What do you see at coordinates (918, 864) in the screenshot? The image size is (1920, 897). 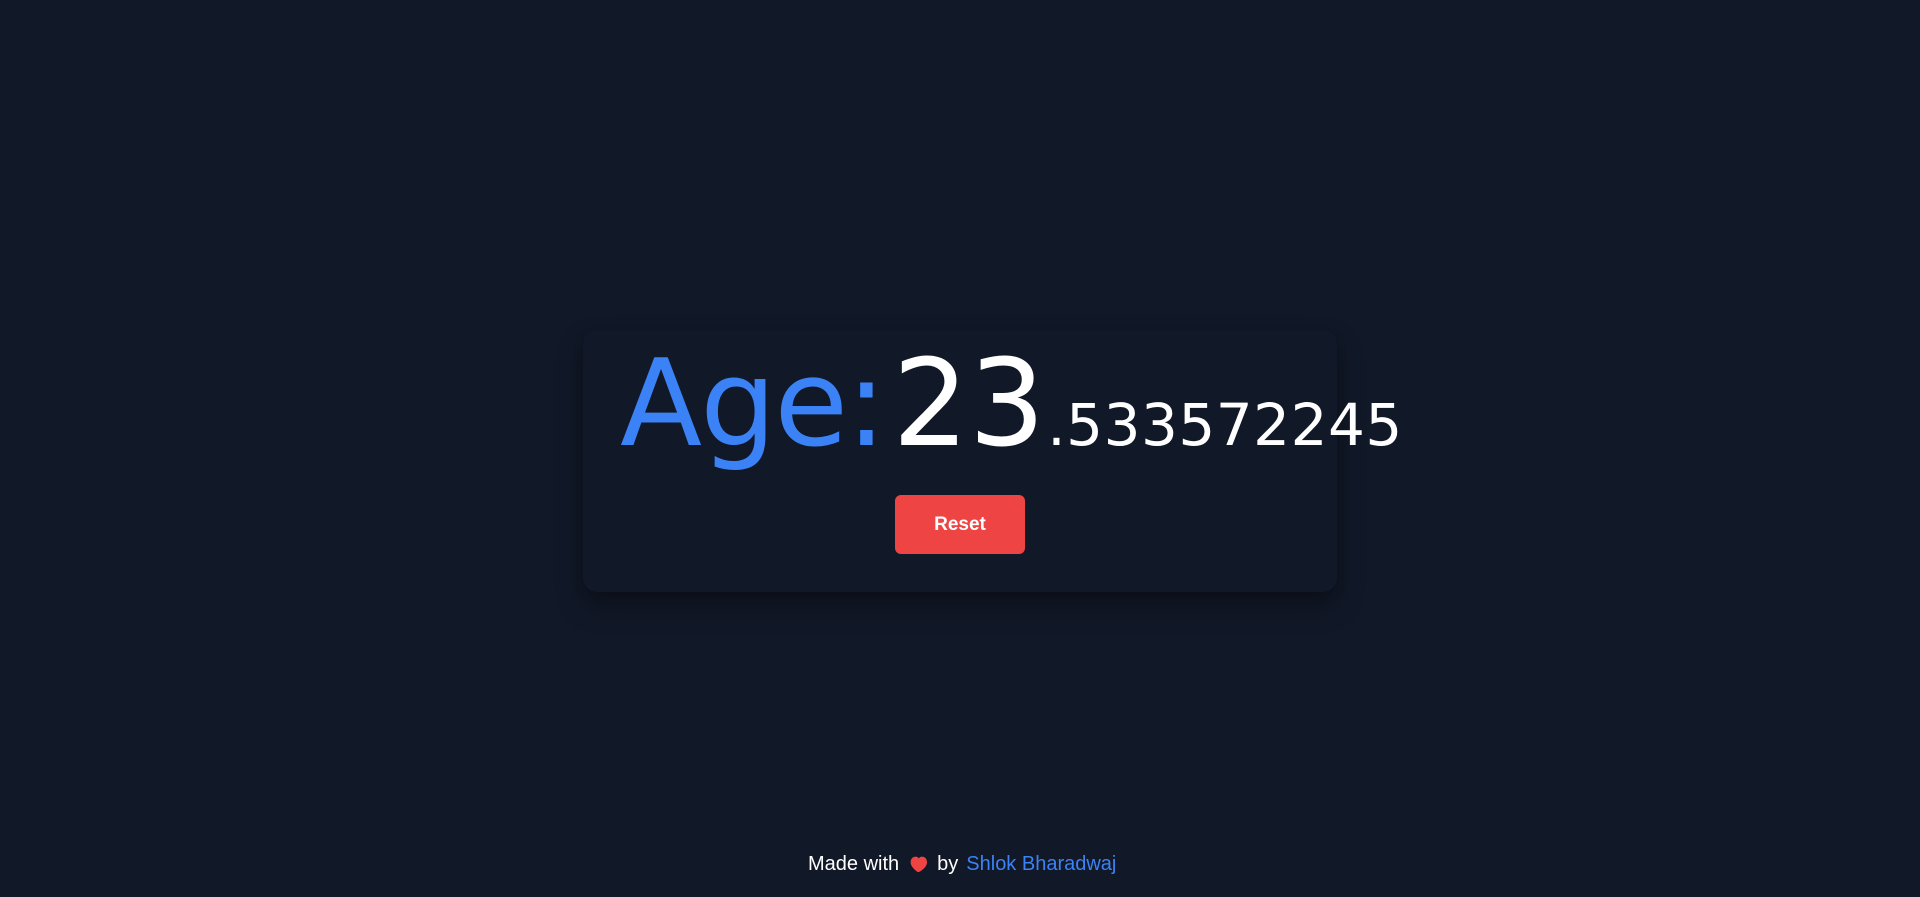 I see `heart-icon` at bounding box center [918, 864].